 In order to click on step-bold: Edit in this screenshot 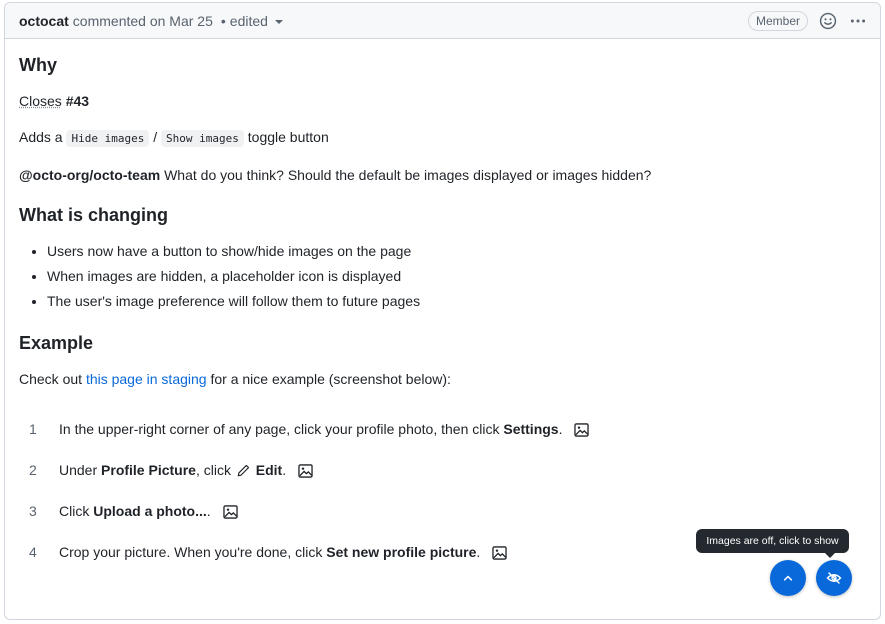, I will do `click(269, 469)`.